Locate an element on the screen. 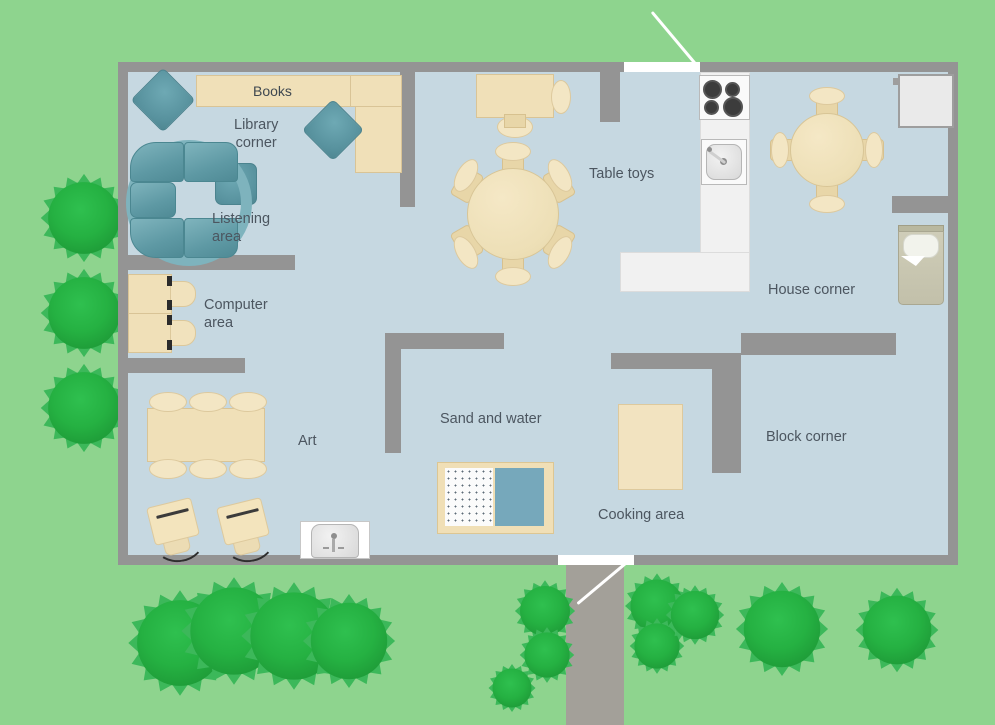  label-sand-and-water: Sand and water is located at coordinates (491, 419).